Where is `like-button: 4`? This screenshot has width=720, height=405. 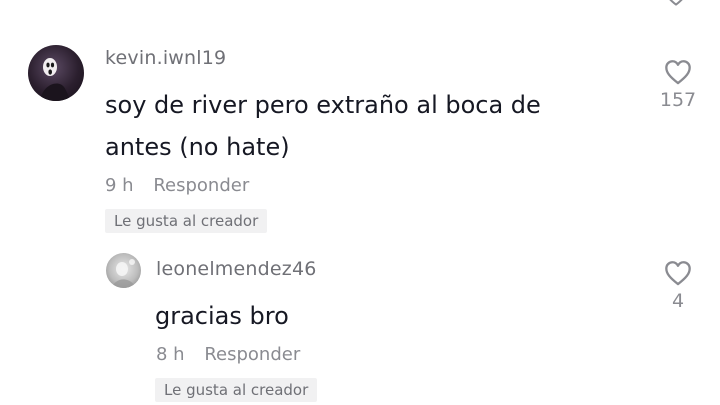 like-button: 4 is located at coordinates (678, 286).